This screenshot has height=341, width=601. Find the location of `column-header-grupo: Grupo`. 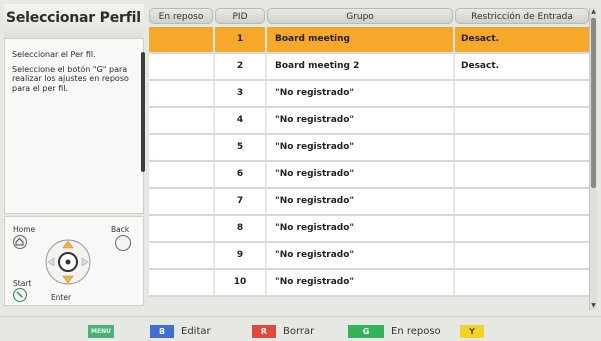

column-header-grupo: Grupo is located at coordinates (360, 16).